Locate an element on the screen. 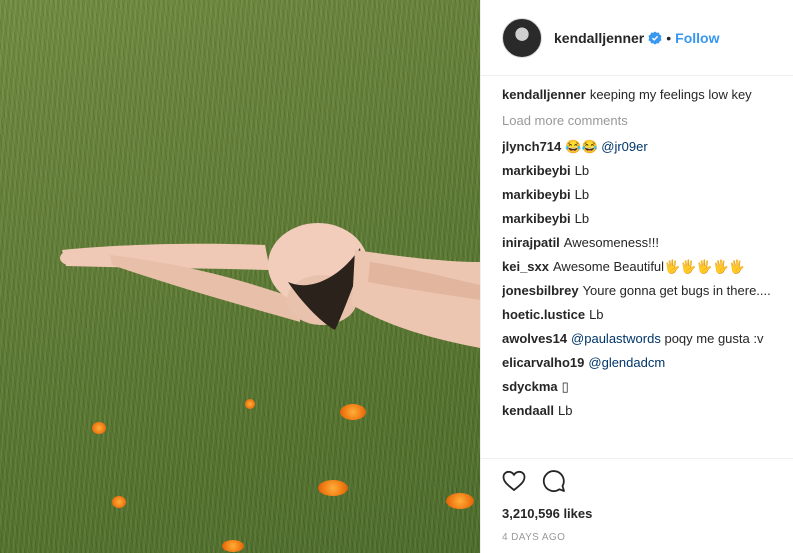 The width and height of the screenshot is (793, 553). post-timestamp: 4 DAYS AGO is located at coordinates (647, 537).